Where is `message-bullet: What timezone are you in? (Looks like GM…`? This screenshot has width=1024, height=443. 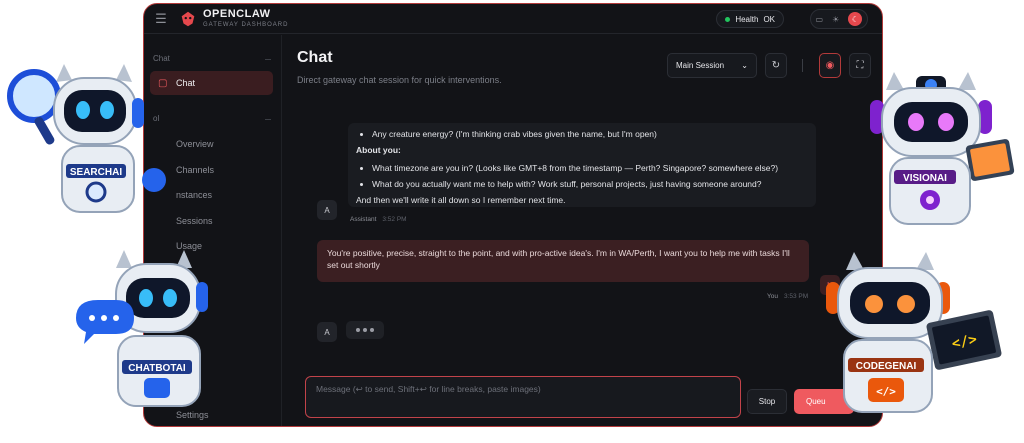 message-bullet: What timezone are you in? (Looks like GM… is located at coordinates (590, 168).